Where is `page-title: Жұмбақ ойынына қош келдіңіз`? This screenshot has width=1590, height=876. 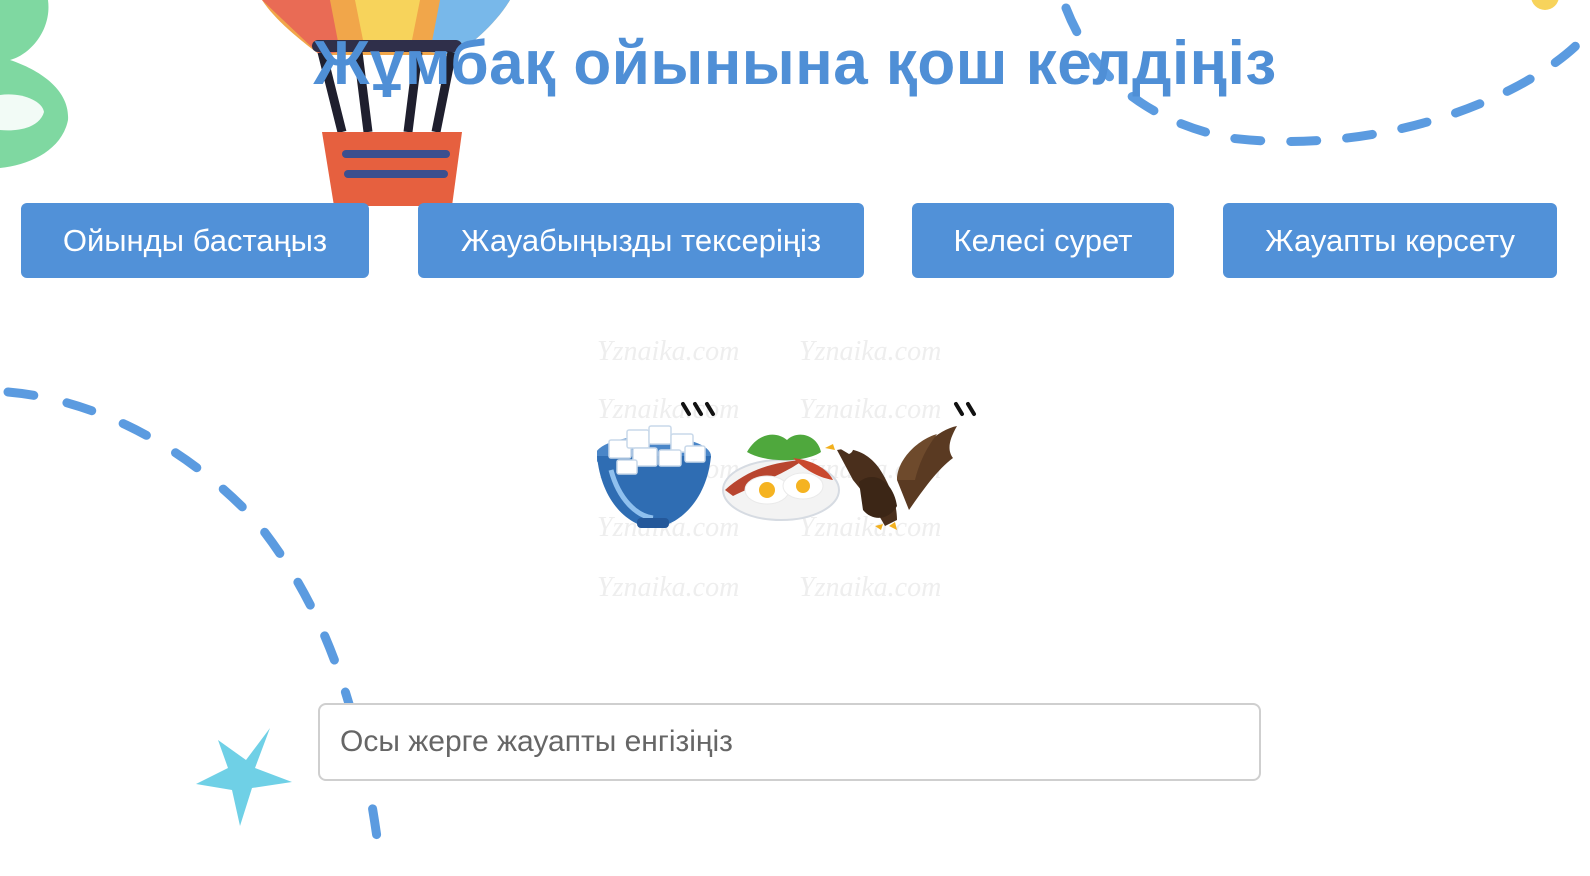
page-title: Жұмбақ ойынына қош келдіңіз is located at coordinates (795, 63).